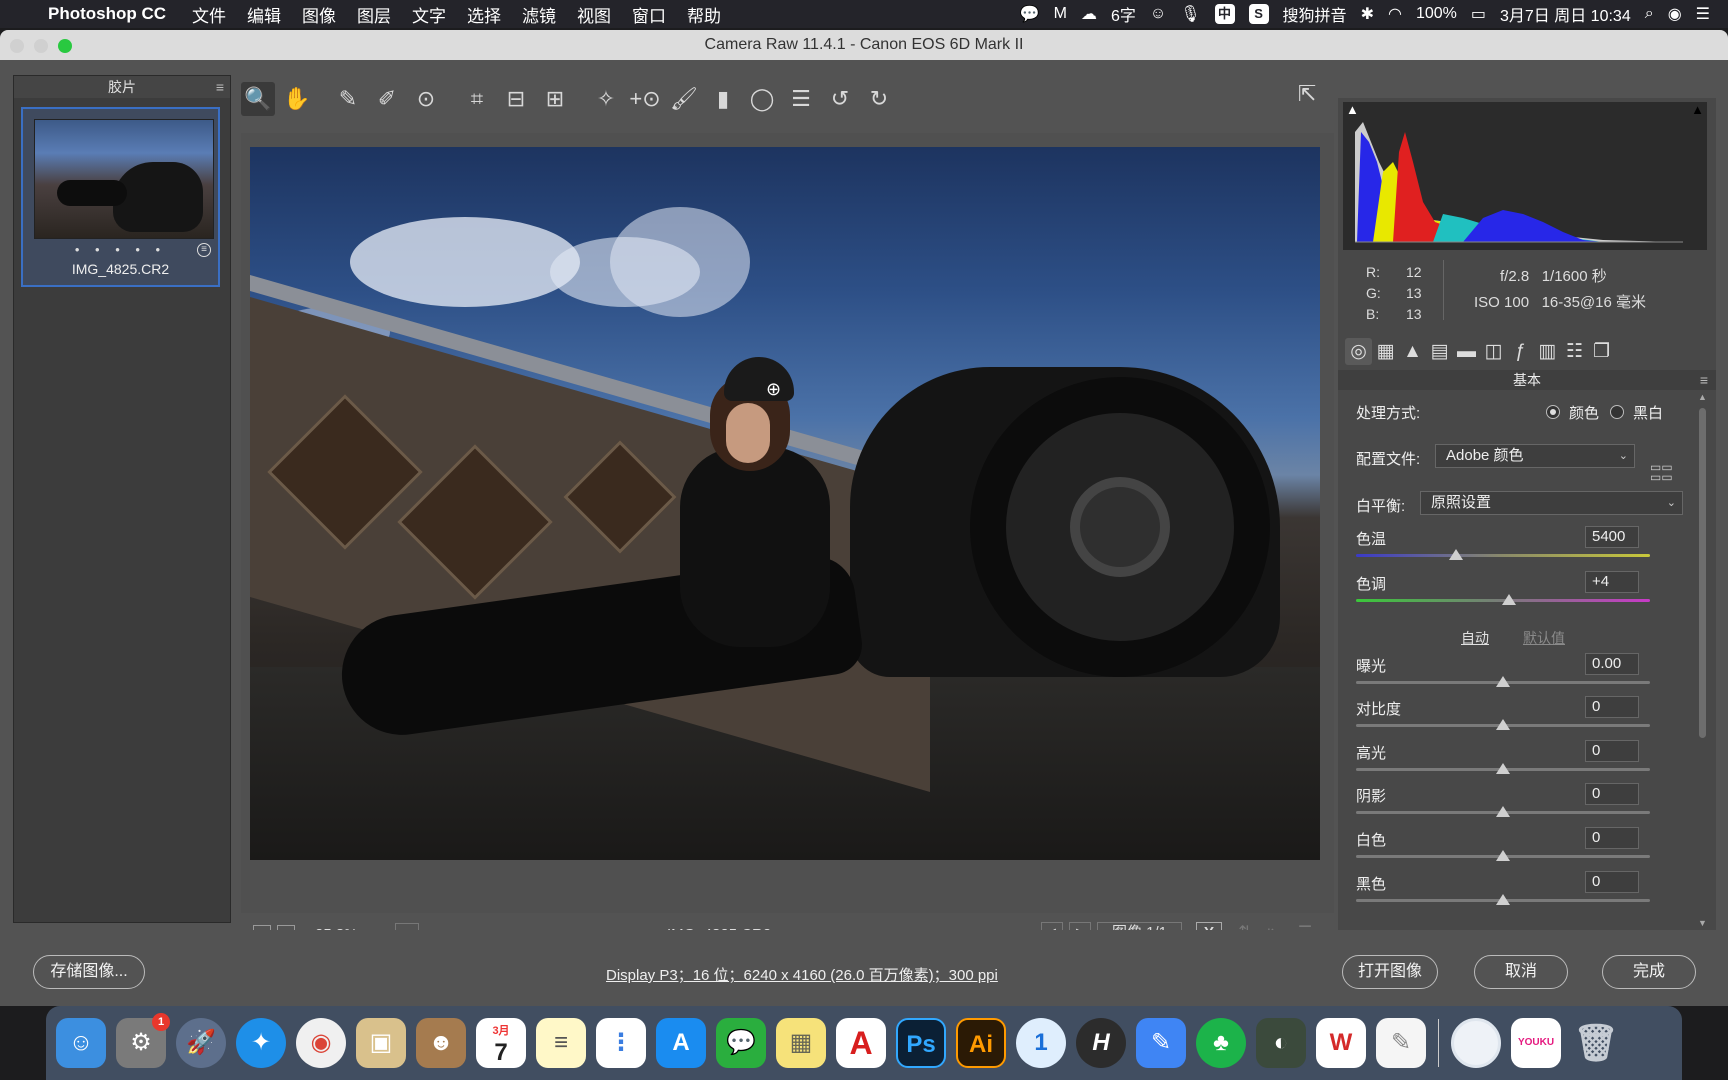  What do you see at coordinates (1101, 1043) in the screenshot?
I see `hype-icon: H` at bounding box center [1101, 1043].